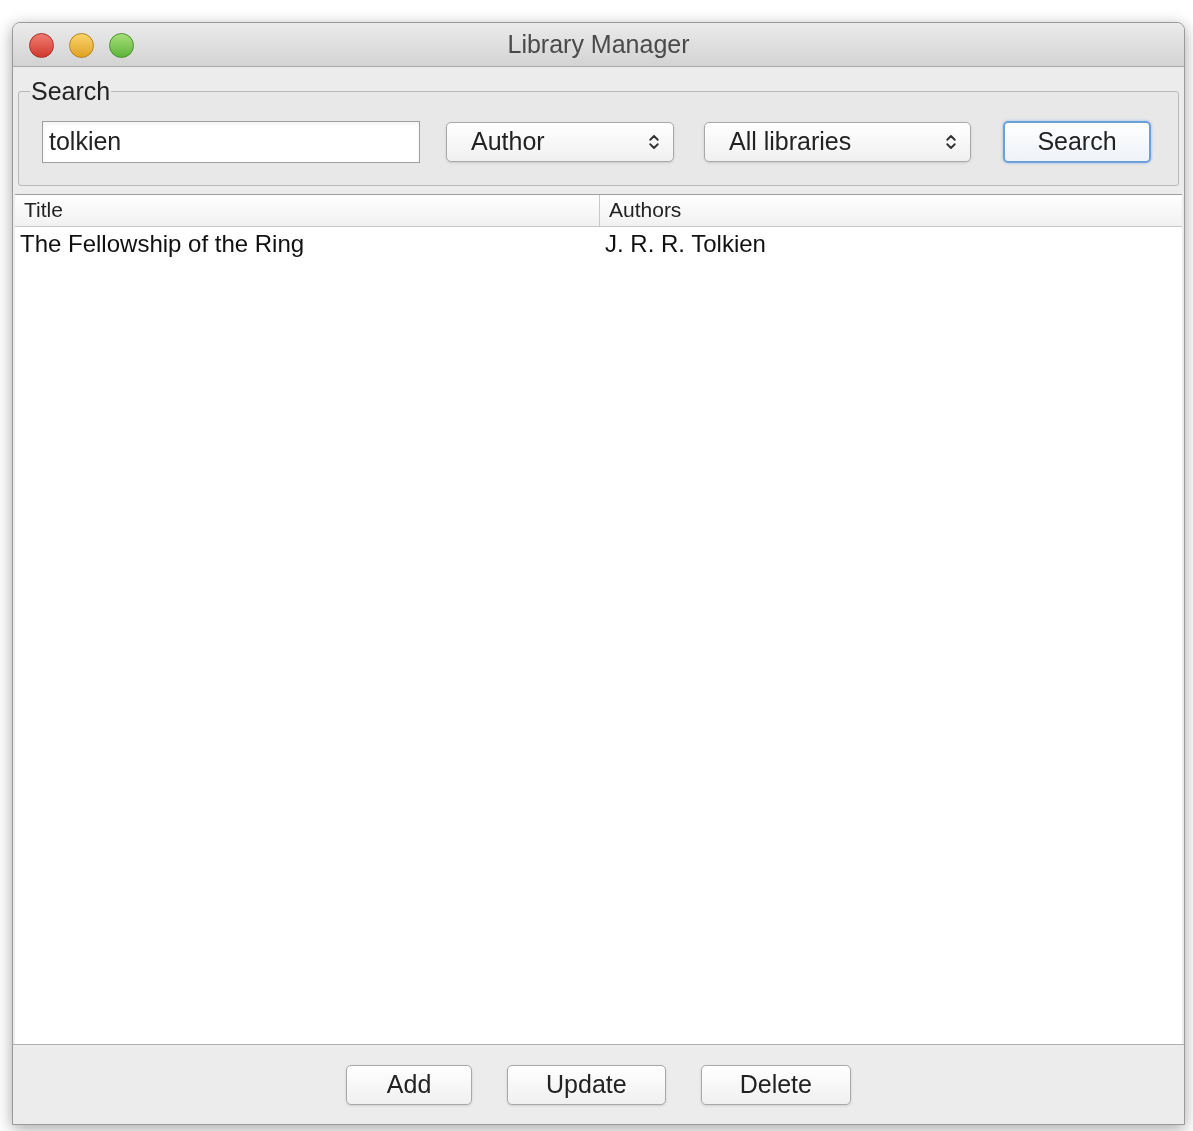 Image resolution: width=1193 pixels, height=1131 pixels. I want to click on close-icon, so click(41, 45).